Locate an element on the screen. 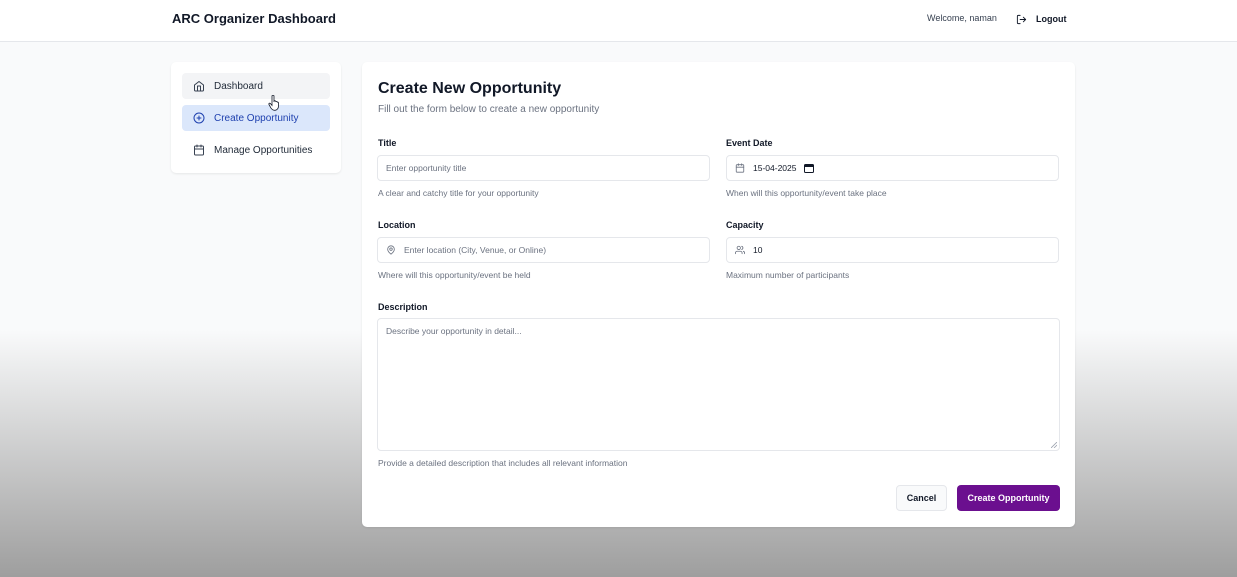 The height and width of the screenshot is (577, 1237). create-opportunity-button: Create Opportunity is located at coordinates (1008, 498).